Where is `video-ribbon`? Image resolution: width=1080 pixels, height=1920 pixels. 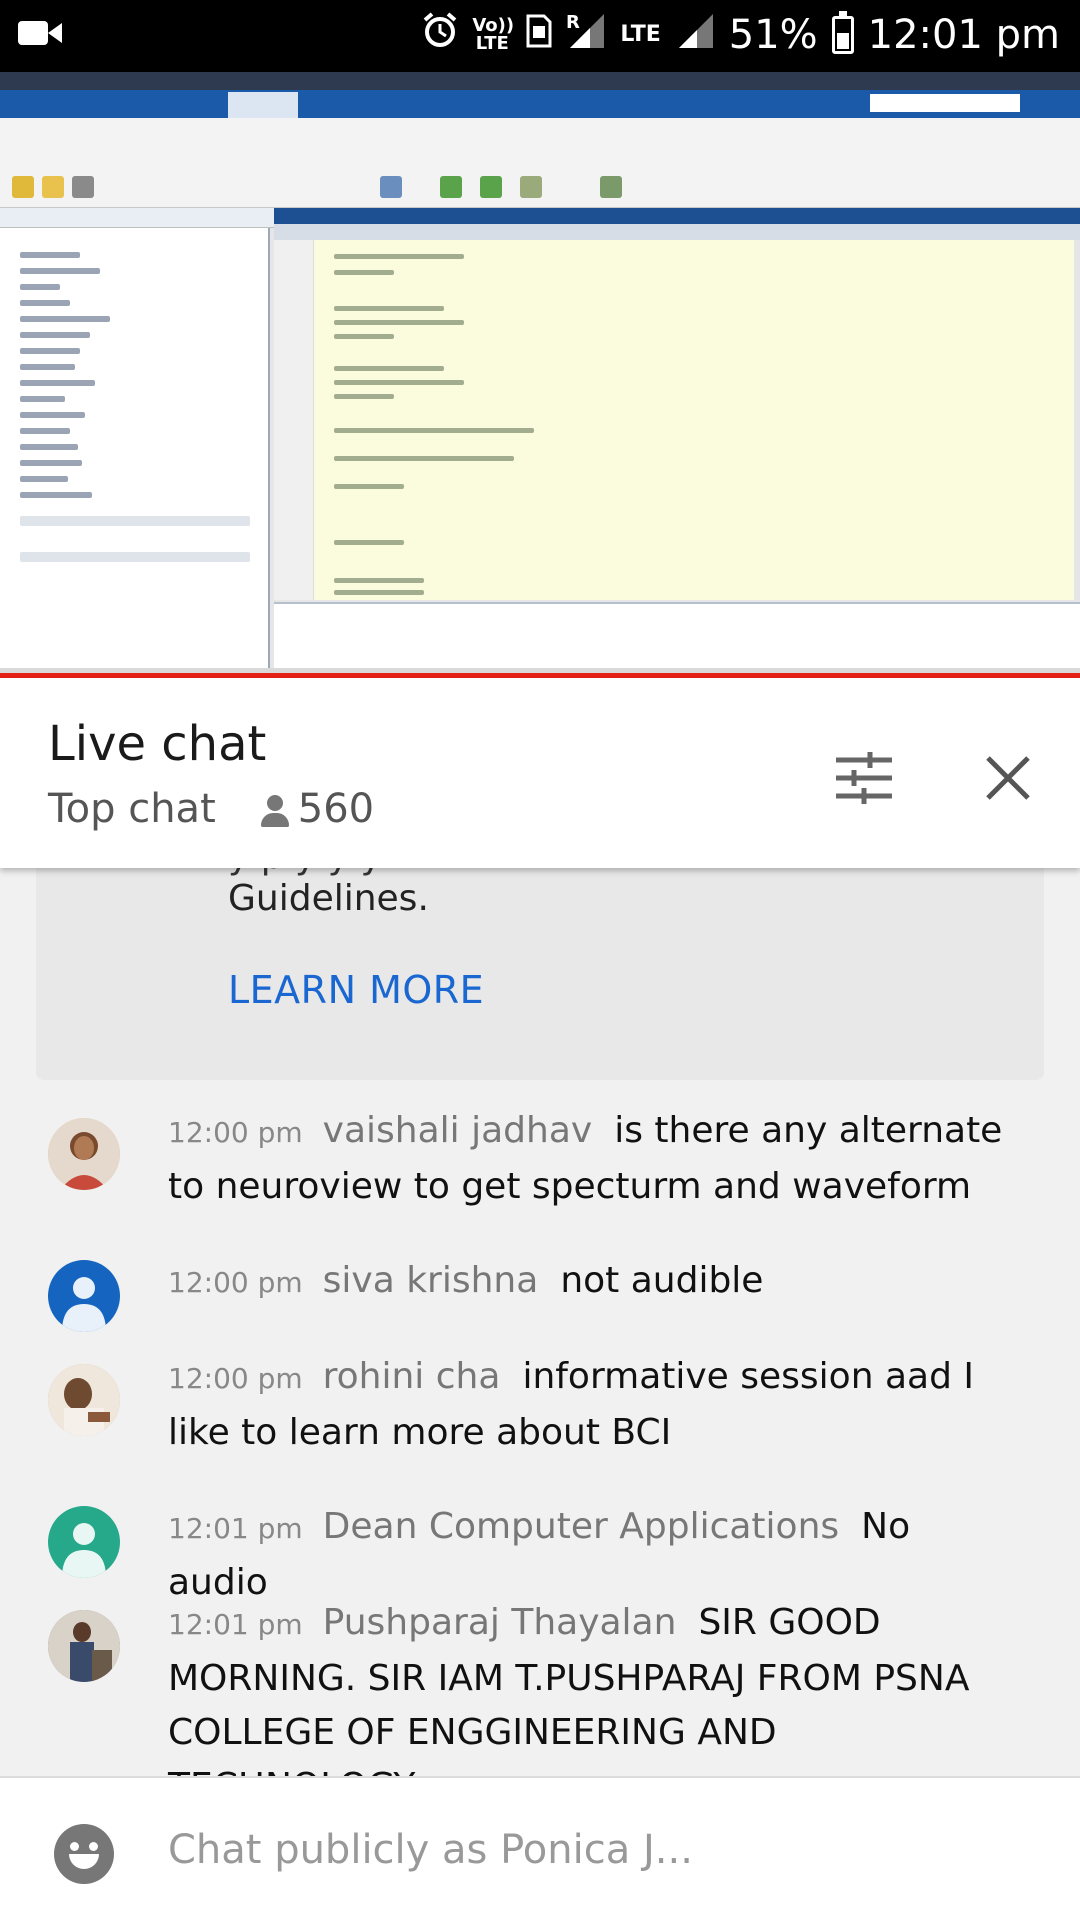
video-ribbon is located at coordinates (540, 163).